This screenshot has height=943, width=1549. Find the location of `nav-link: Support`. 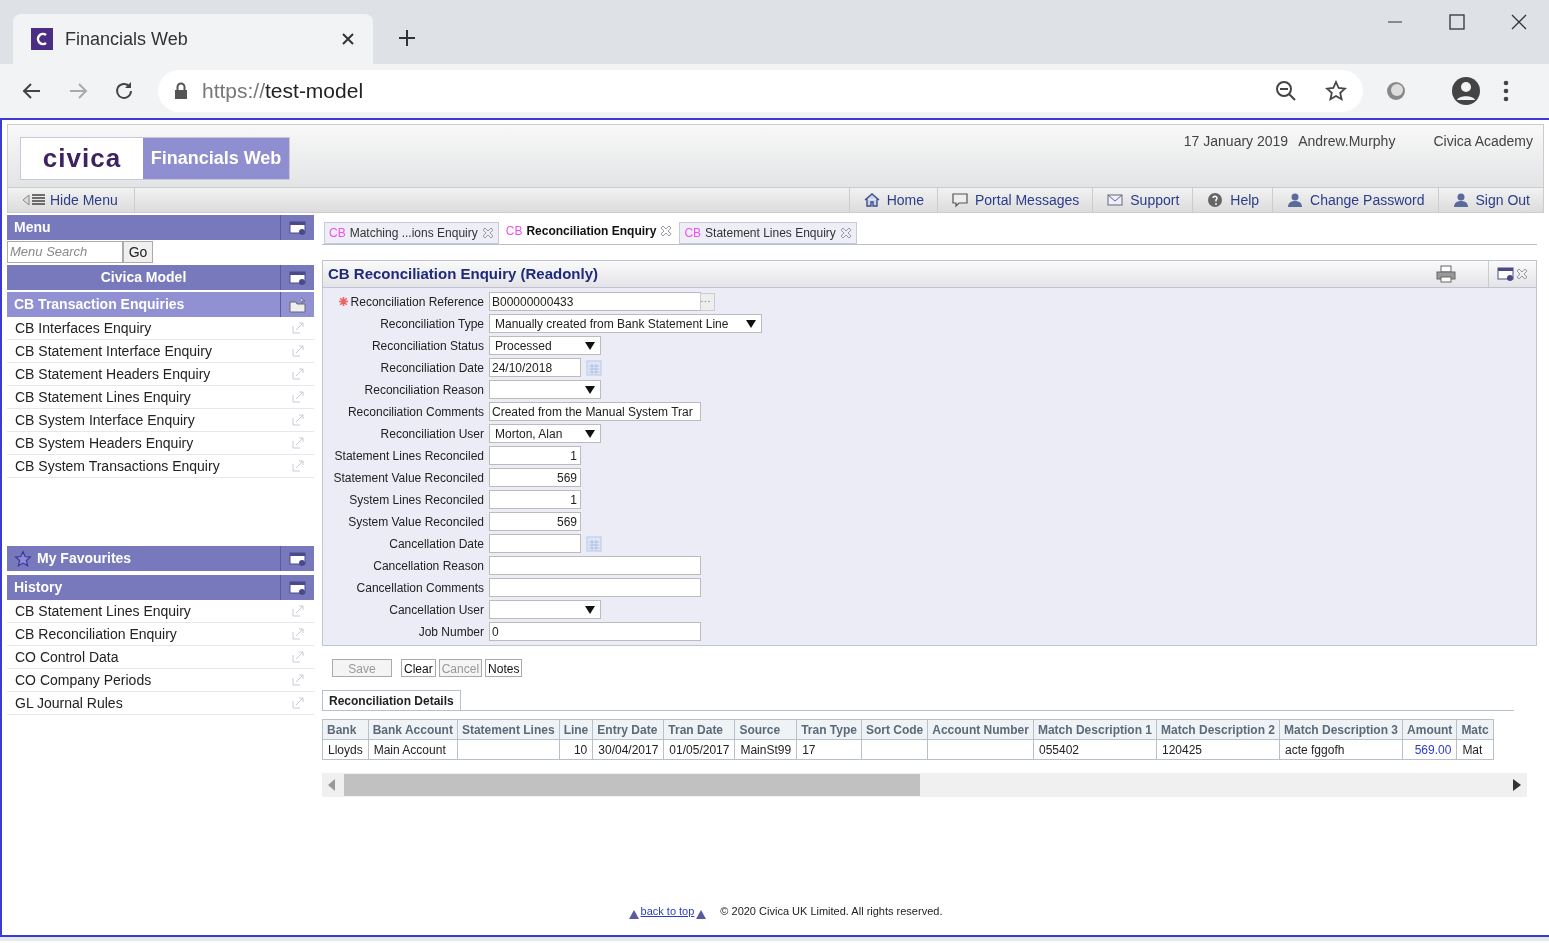

nav-link: Support is located at coordinates (1142, 200).